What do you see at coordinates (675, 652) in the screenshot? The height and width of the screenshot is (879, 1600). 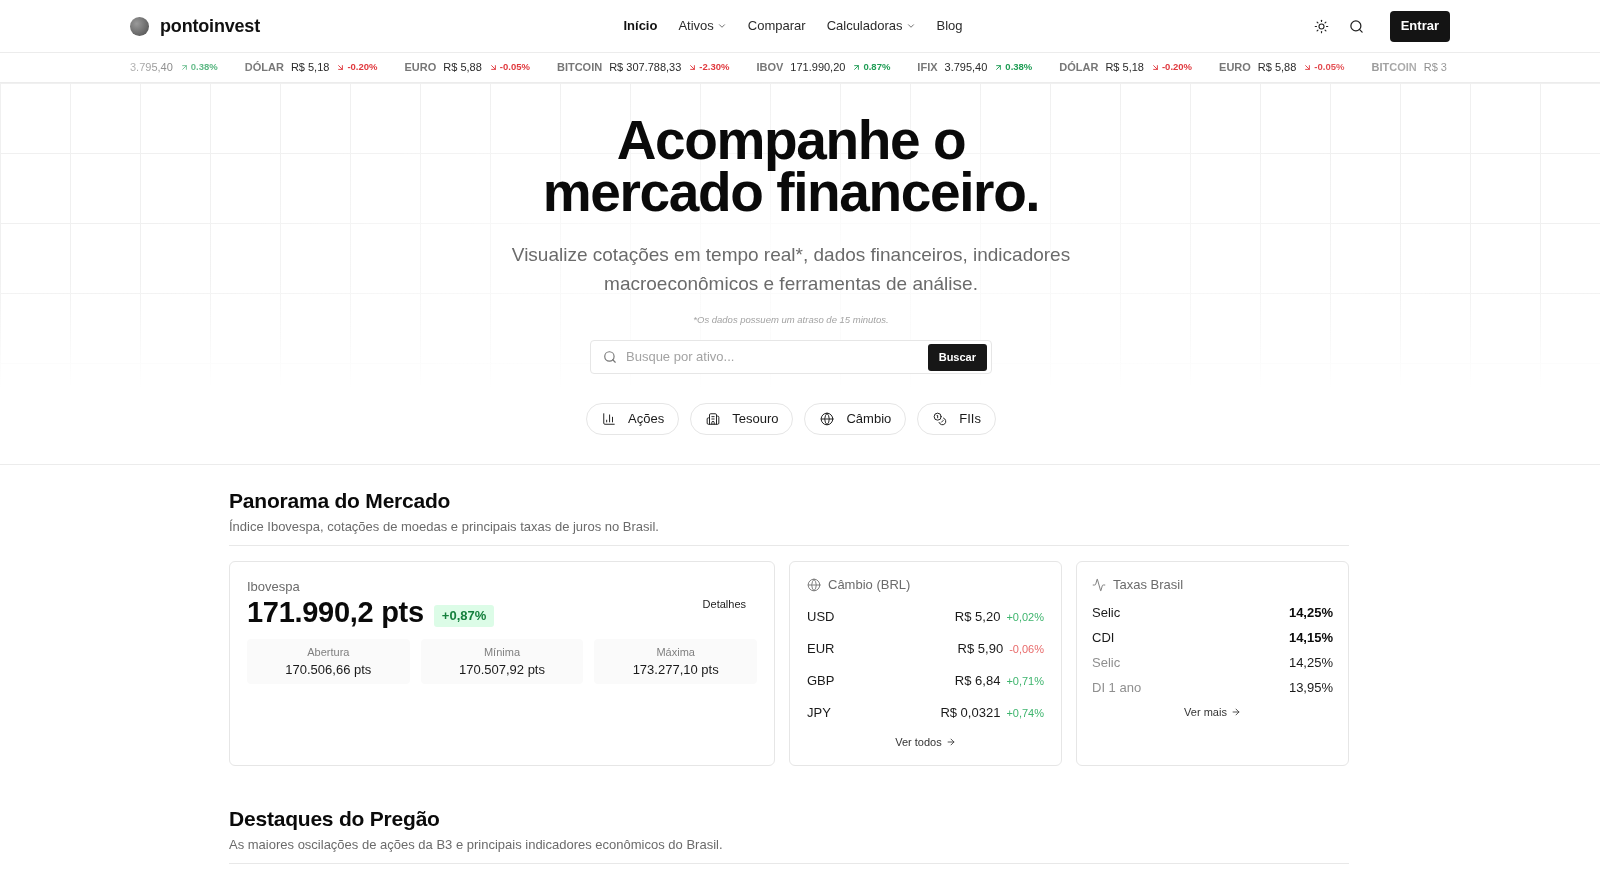 I see `stat-label: Máxima` at bounding box center [675, 652].